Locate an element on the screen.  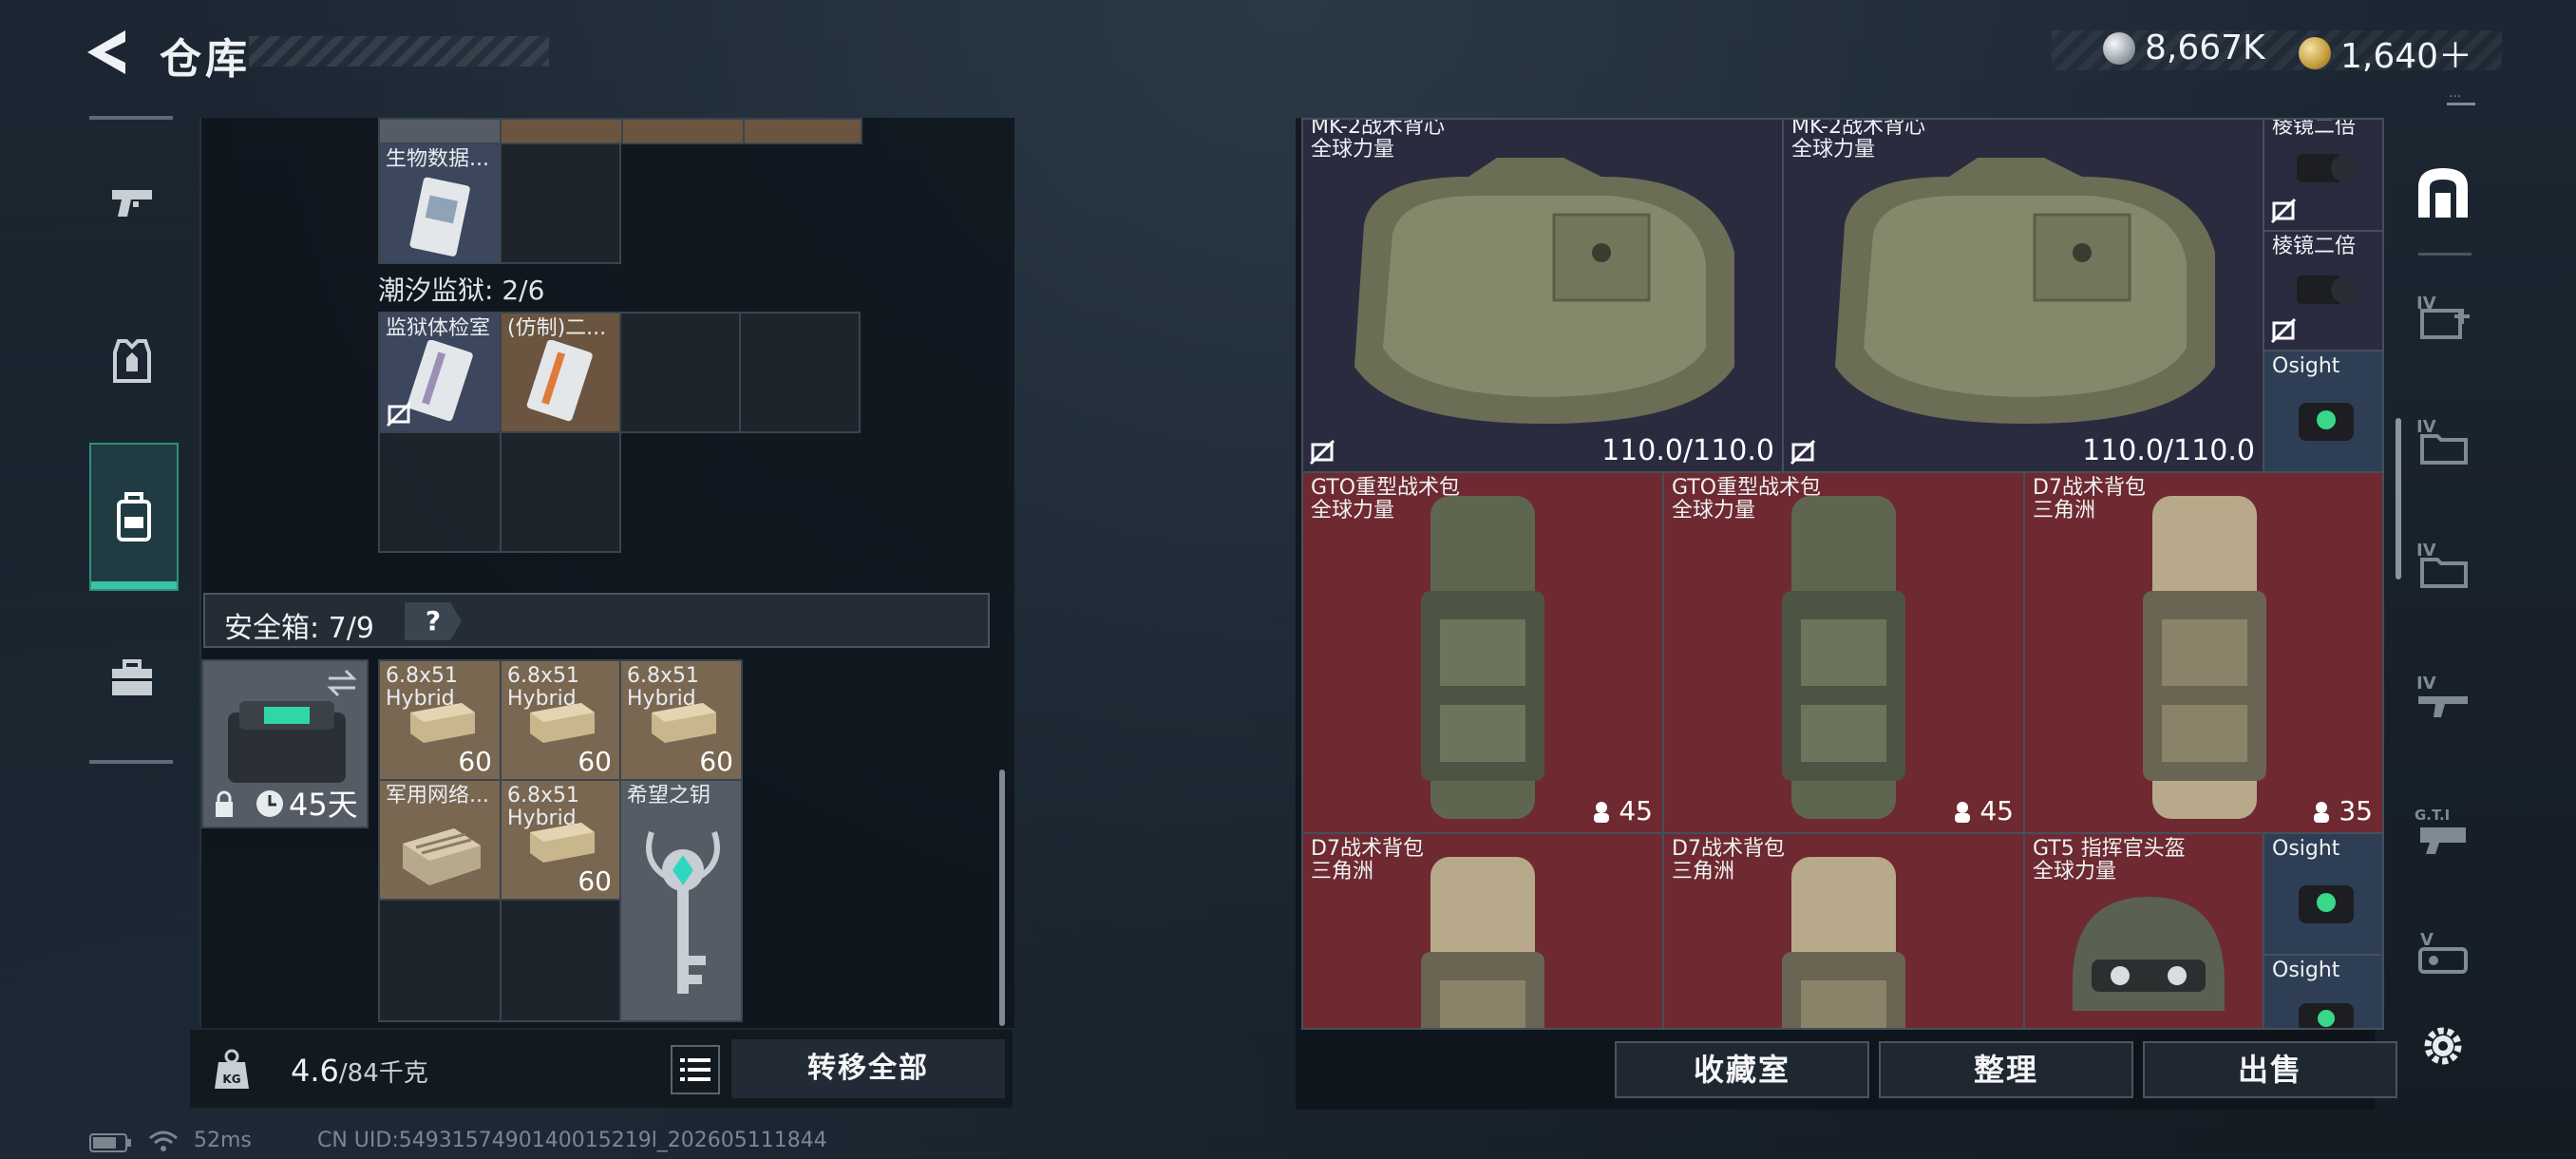
ammo-box-icon is located at coordinates (562, 723).